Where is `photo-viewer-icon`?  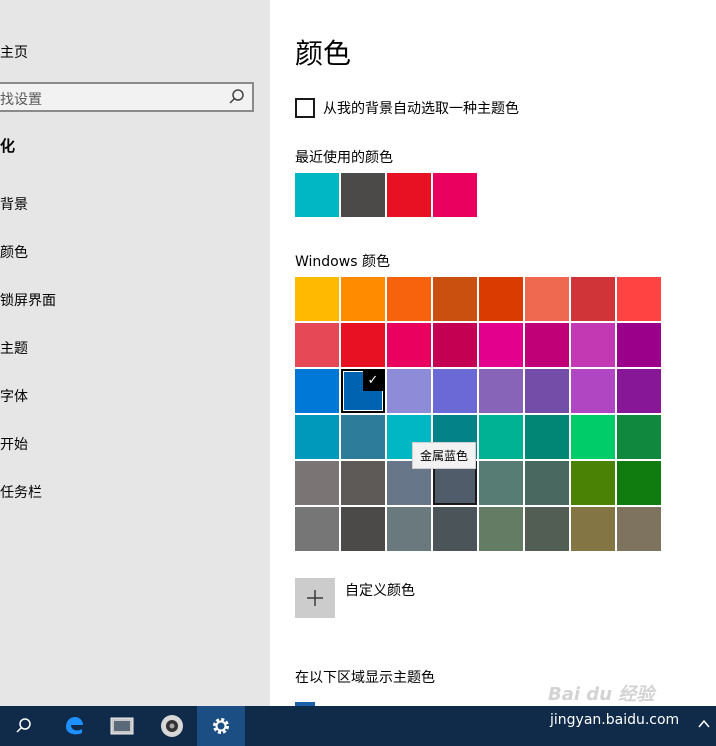 photo-viewer-icon is located at coordinates (172, 726).